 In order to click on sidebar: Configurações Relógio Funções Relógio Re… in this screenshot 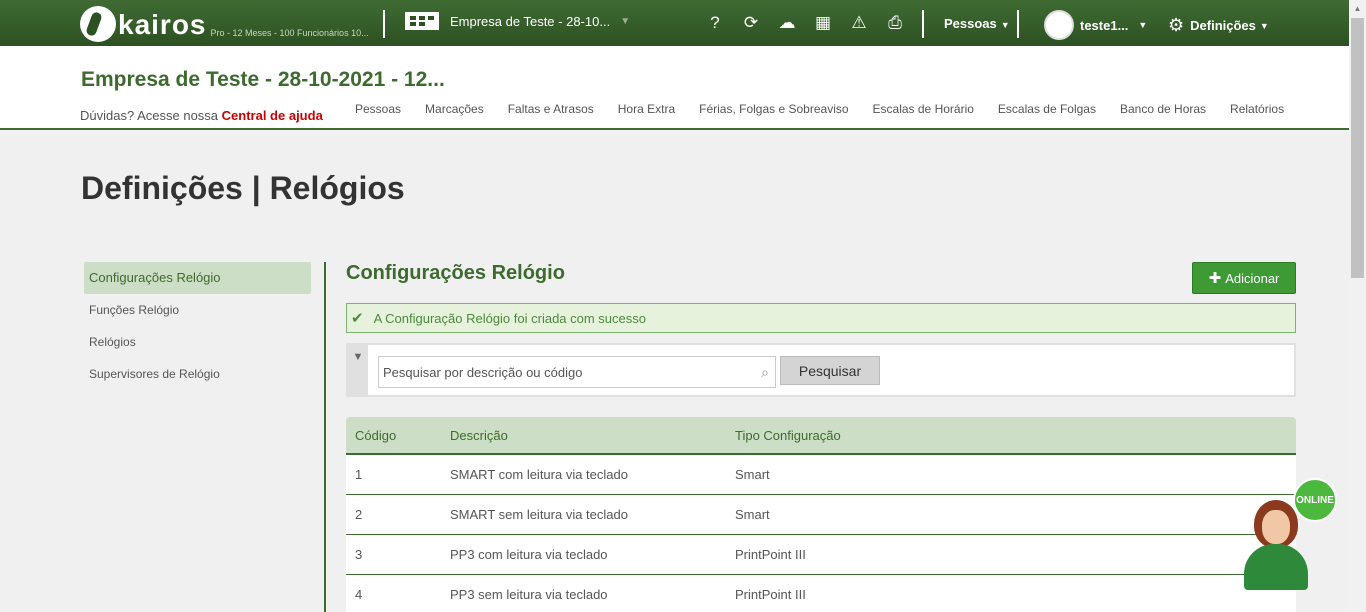, I will do `click(197, 326)`.